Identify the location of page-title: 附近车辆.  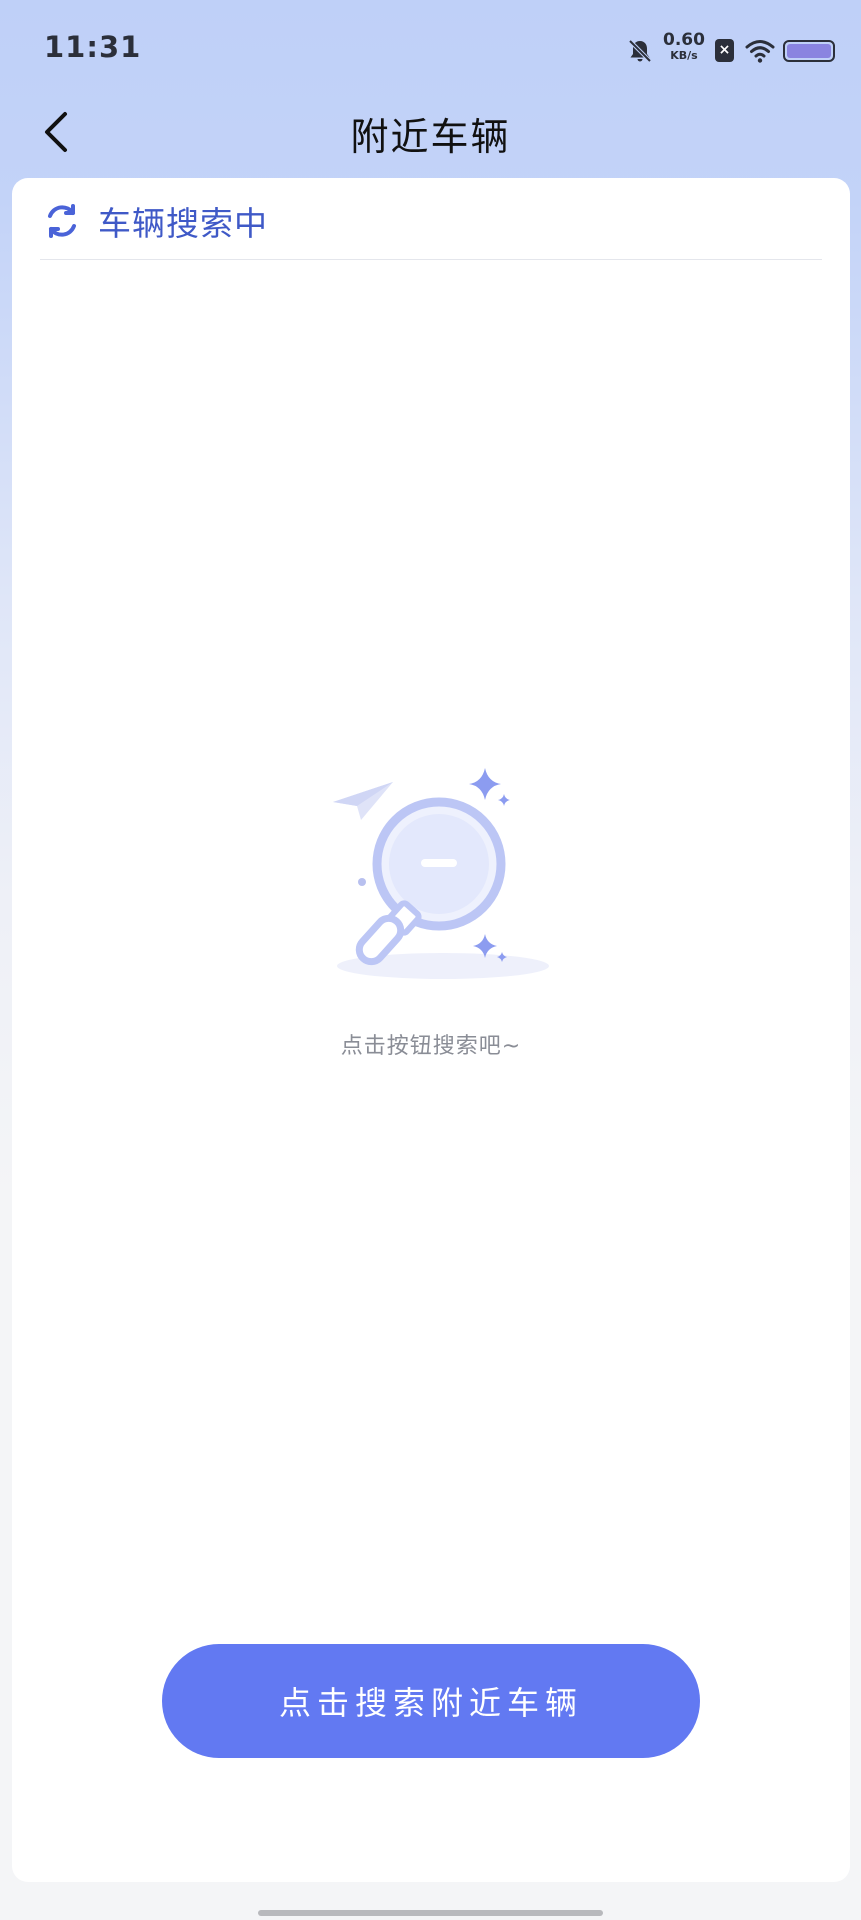
(430, 137).